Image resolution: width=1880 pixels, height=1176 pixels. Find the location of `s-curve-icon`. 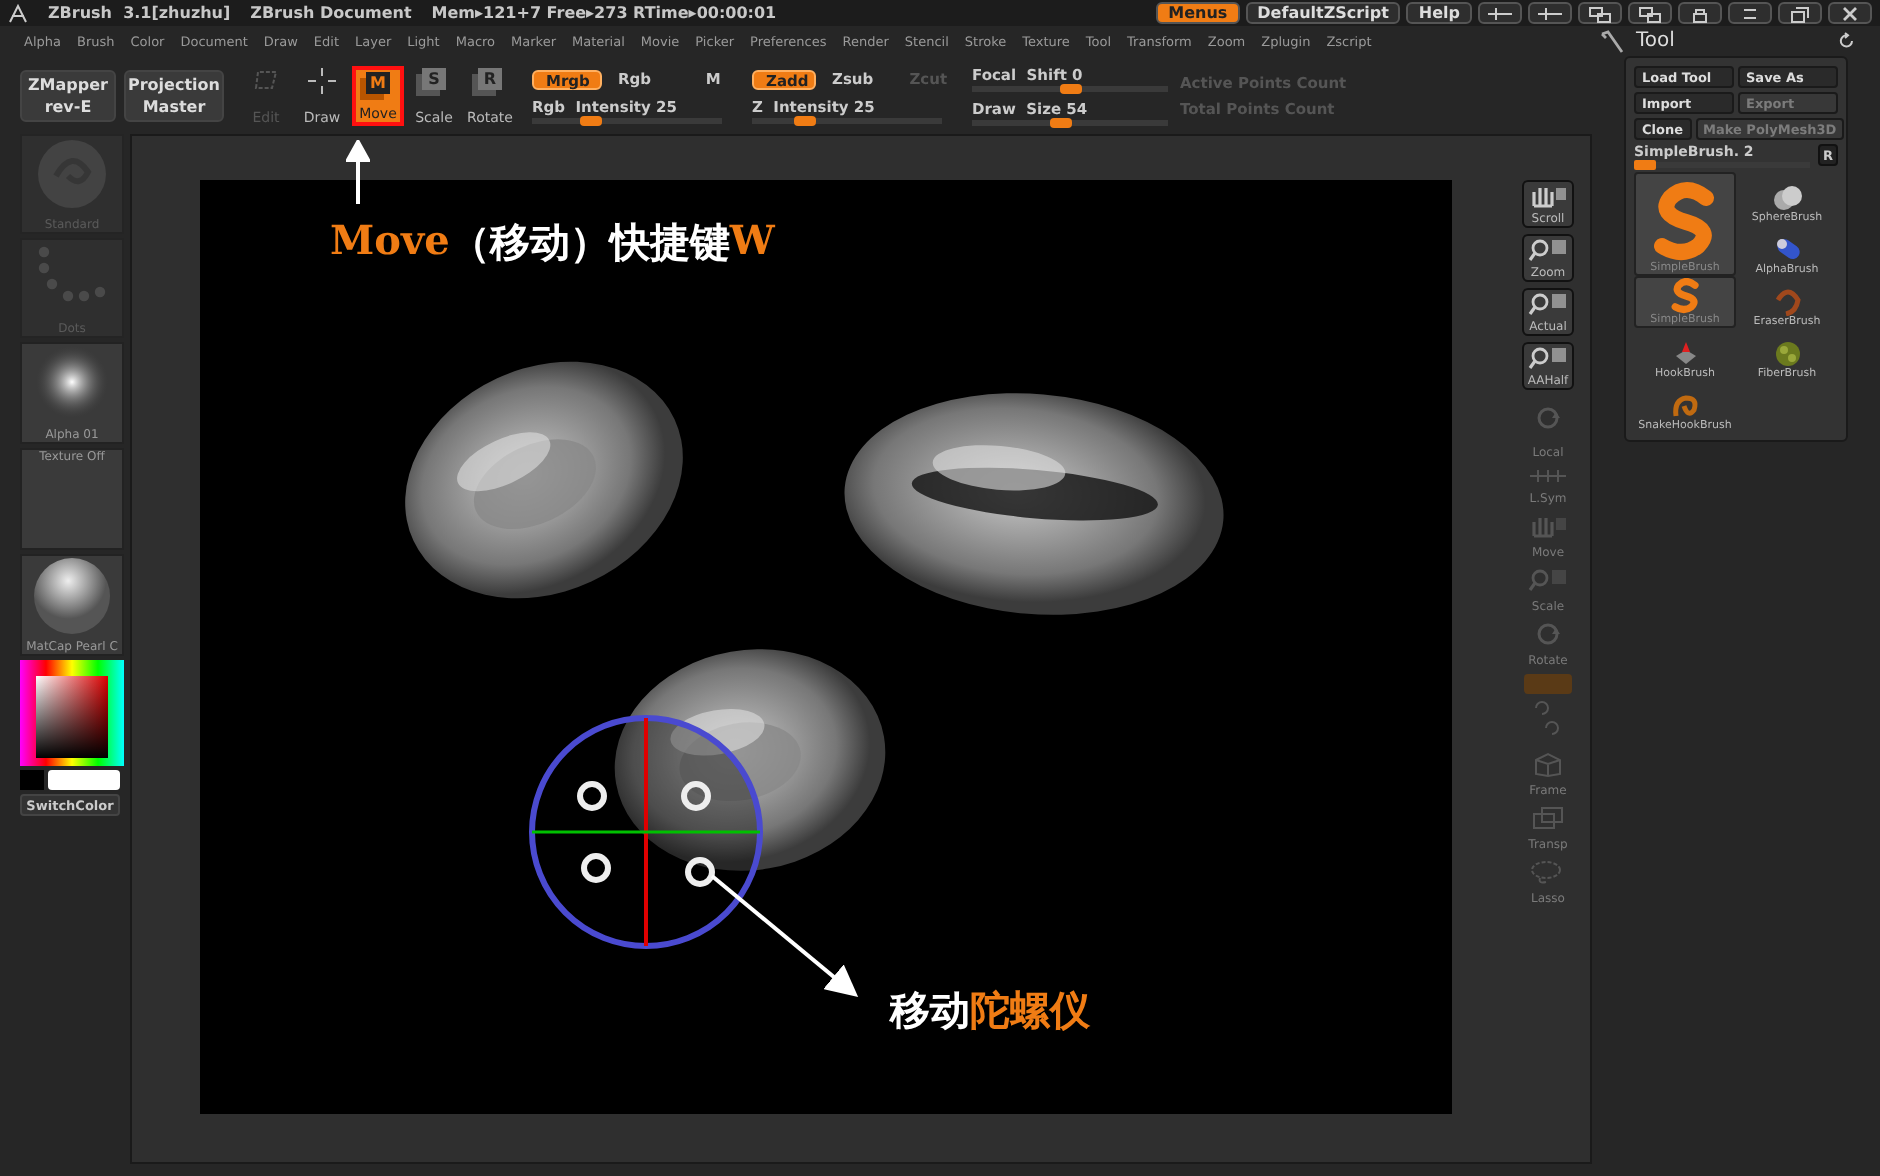

s-curve-icon is located at coordinates (1685, 296).